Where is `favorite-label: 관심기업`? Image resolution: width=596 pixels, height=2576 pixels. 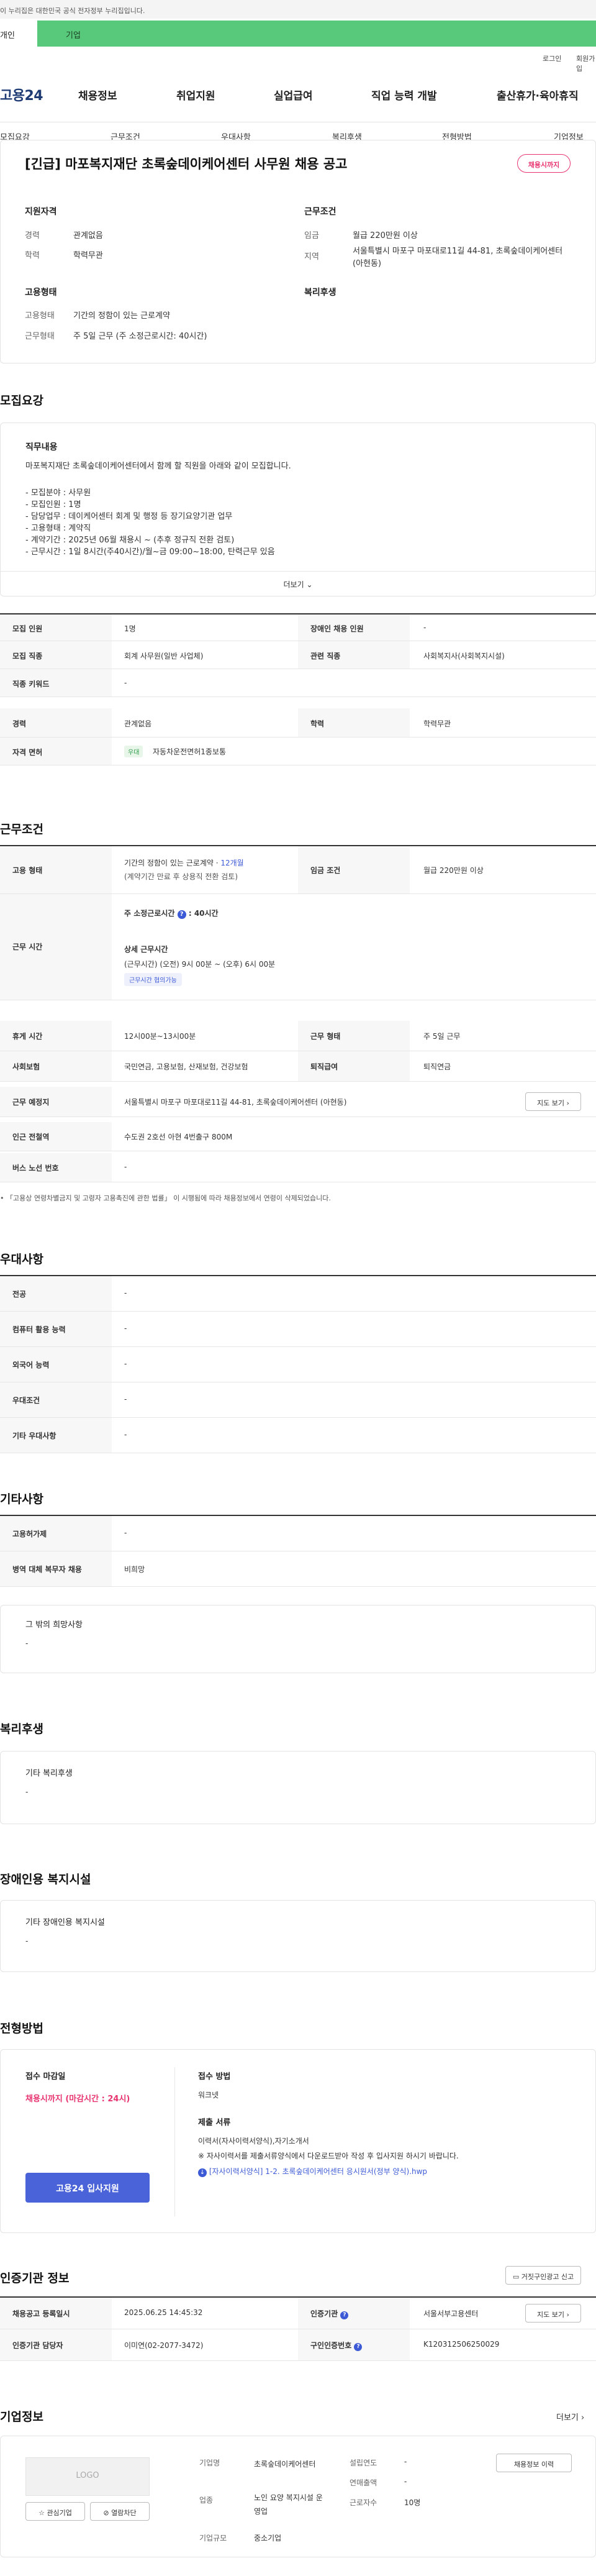 favorite-label: 관심기업 is located at coordinates (59, 2513).